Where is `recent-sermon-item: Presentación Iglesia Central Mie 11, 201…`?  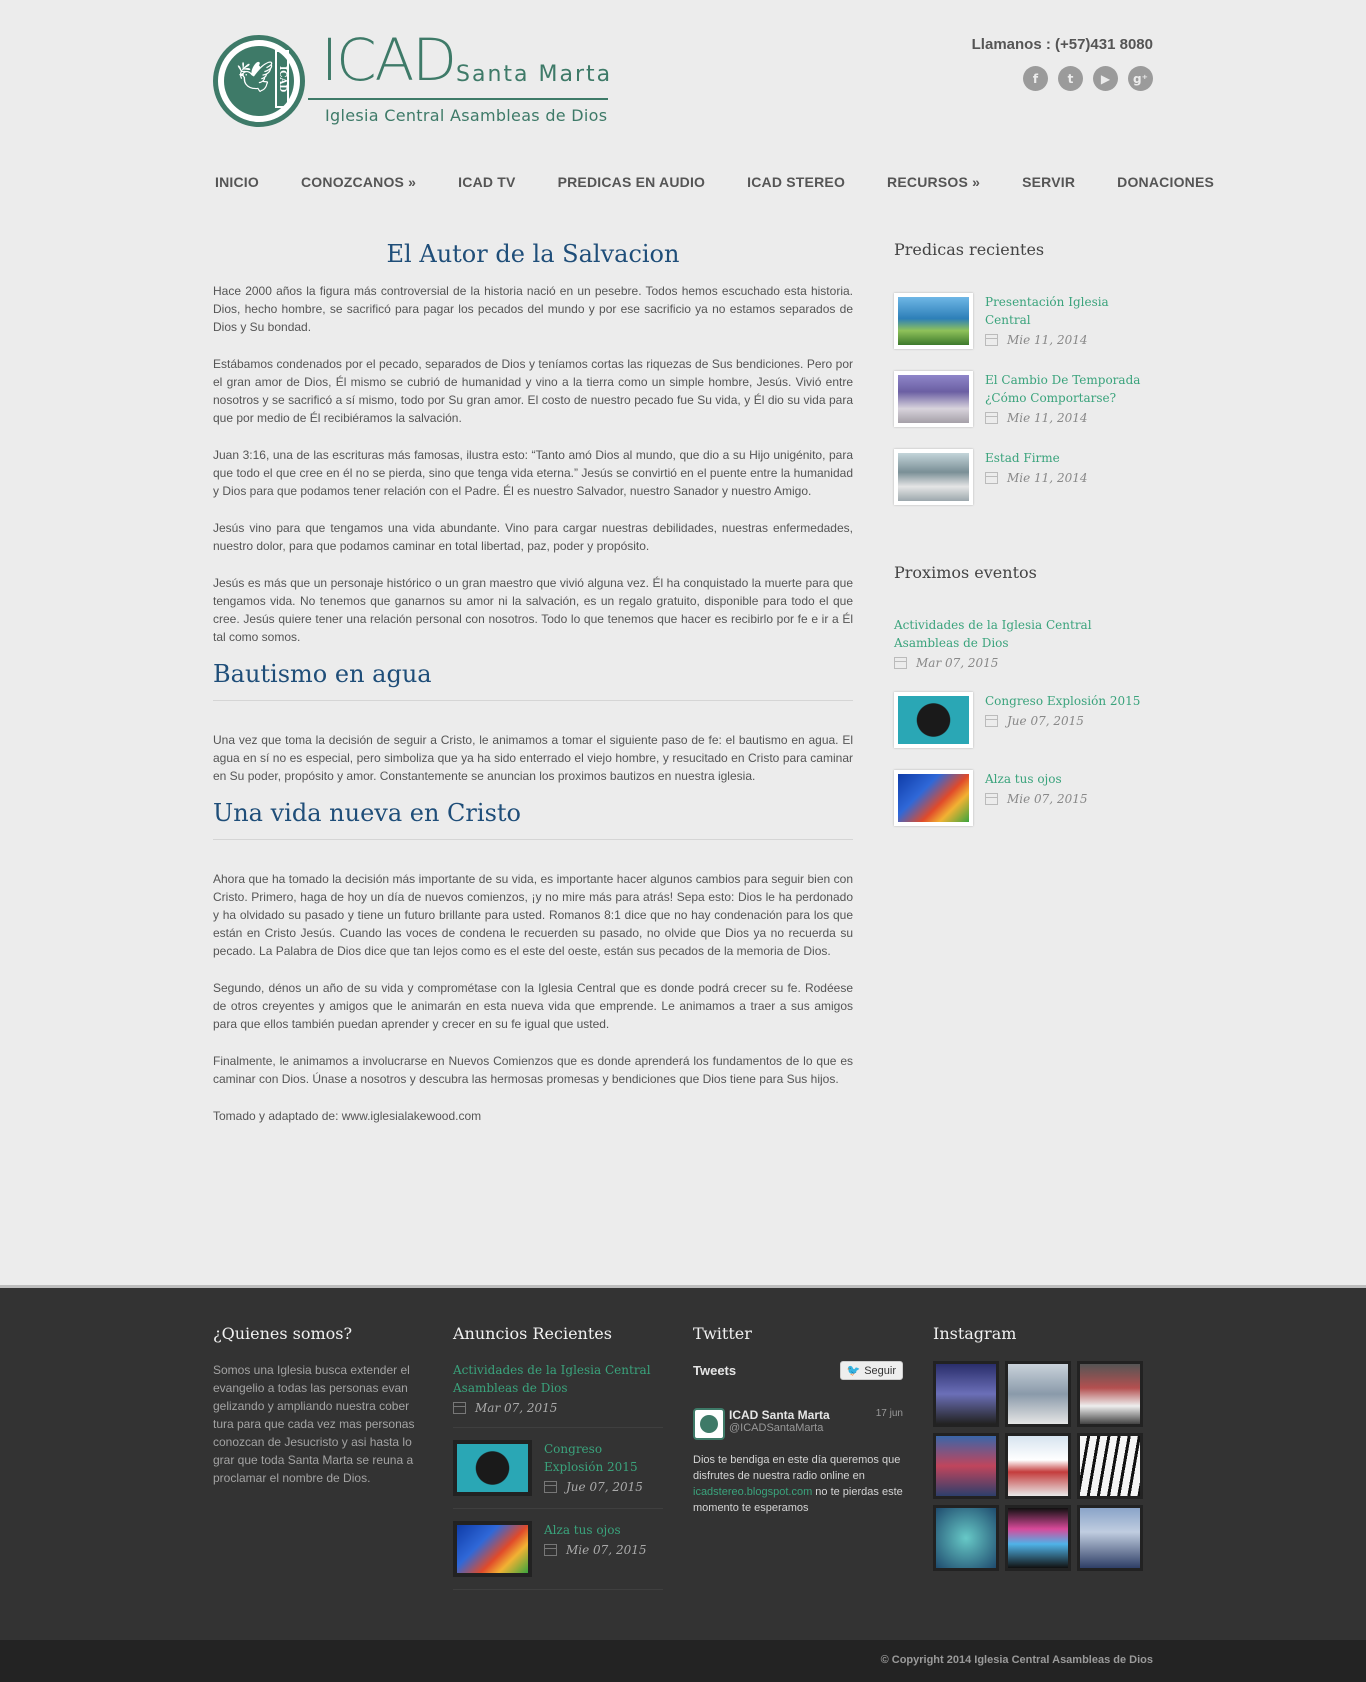
recent-sermon-item: Presentación Iglesia Central Mie 11, 201… is located at coordinates (1024, 321).